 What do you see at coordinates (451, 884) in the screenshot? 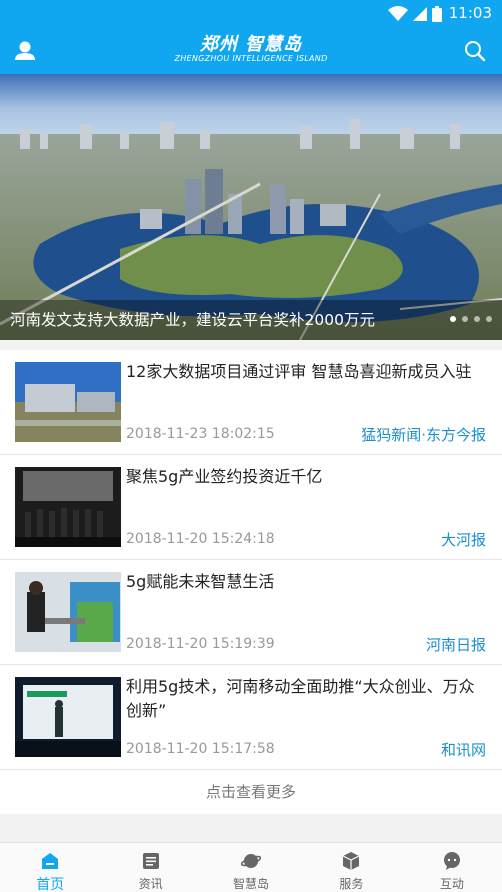
I see `tab-label: 互动` at bounding box center [451, 884].